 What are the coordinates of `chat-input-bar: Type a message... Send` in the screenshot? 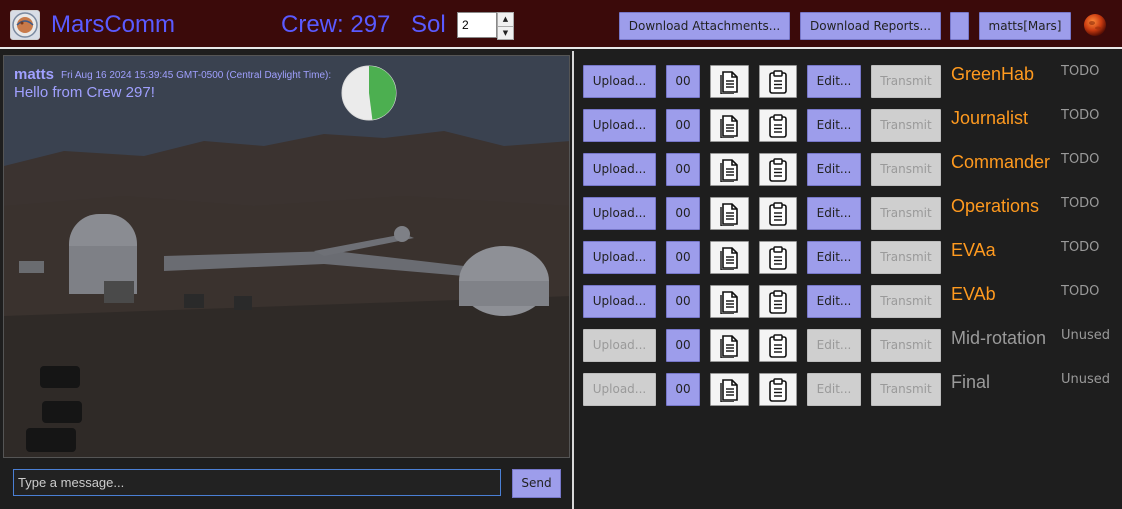 It's located at (286, 484).